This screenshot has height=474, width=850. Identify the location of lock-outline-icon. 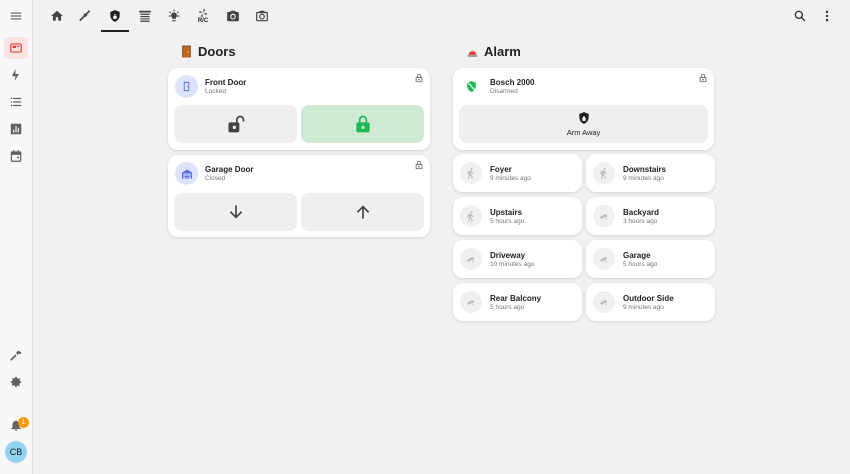
(419, 165).